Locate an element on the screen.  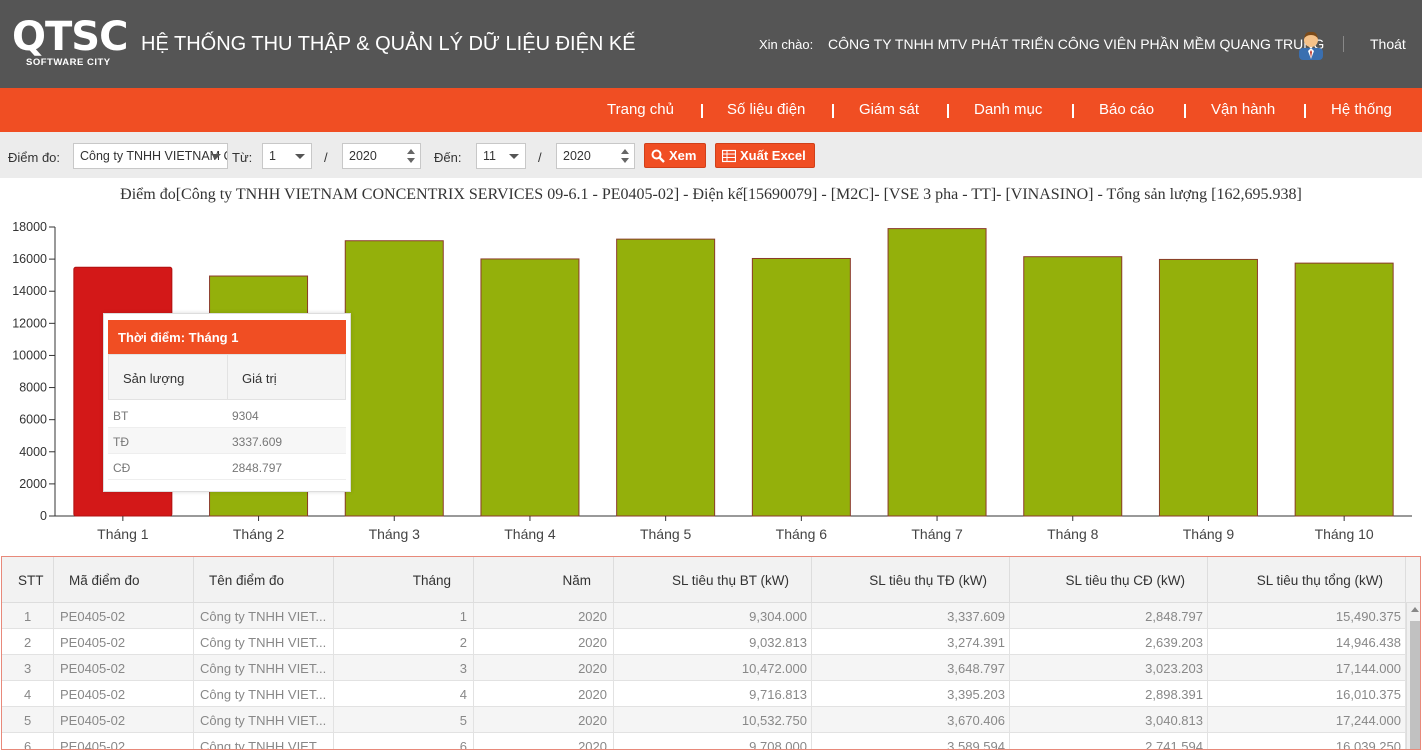
y-tick-label: 6000 is located at coordinates (33, 420).